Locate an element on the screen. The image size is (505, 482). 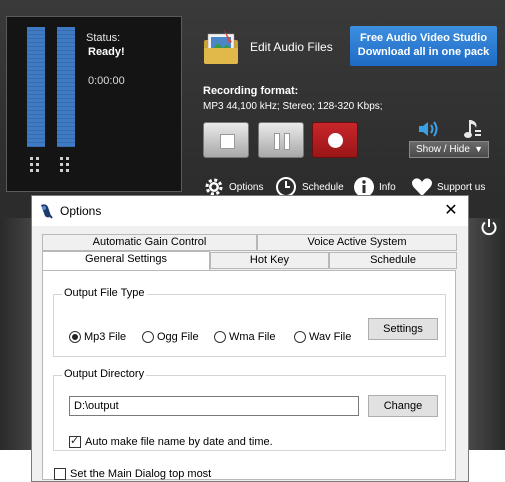
top-most-label: Set the Main Dialog top most is located at coordinates (141, 474).